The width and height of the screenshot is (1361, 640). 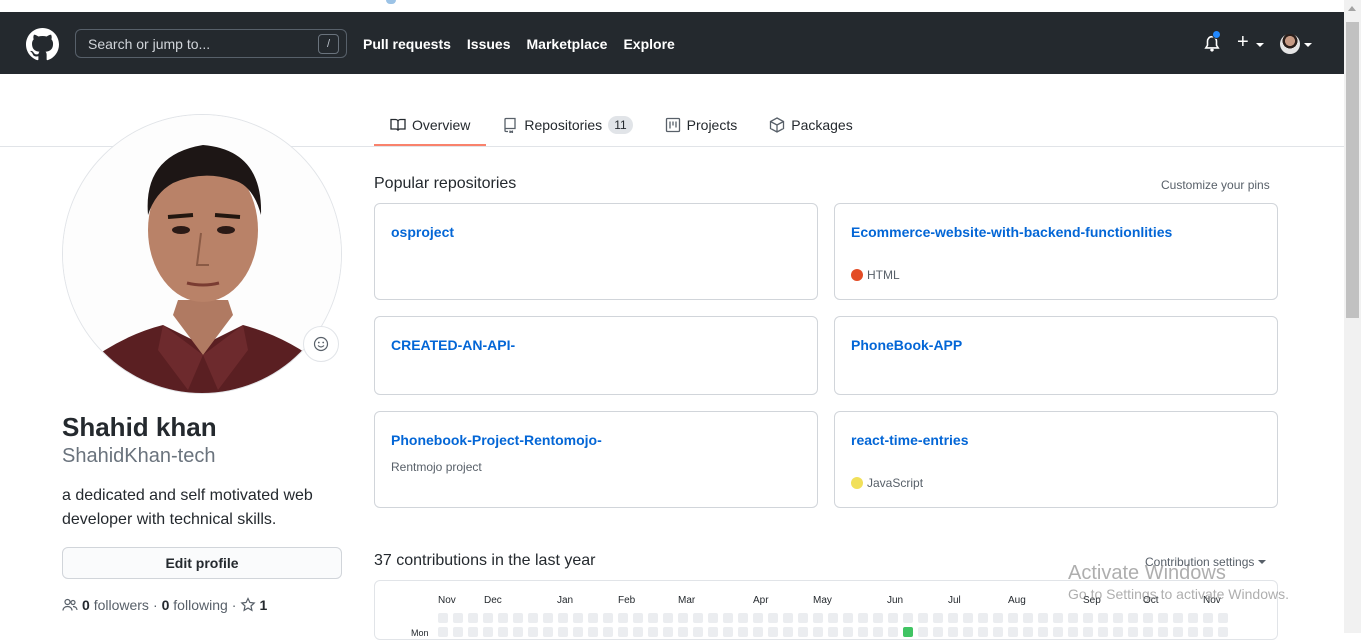 What do you see at coordinates (407, 44) in the screenshot?
I see `nav-pull-requests: Pull requests` at bounding box center [407, 44].